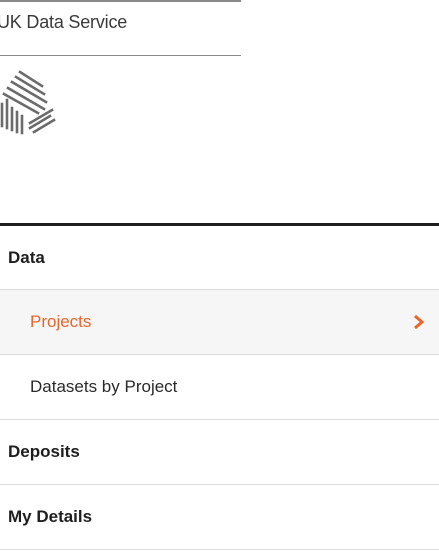  Describe the element at coordinates (219, 322) in the screenshot. I see `nav-item-projects: Projects` at that location.